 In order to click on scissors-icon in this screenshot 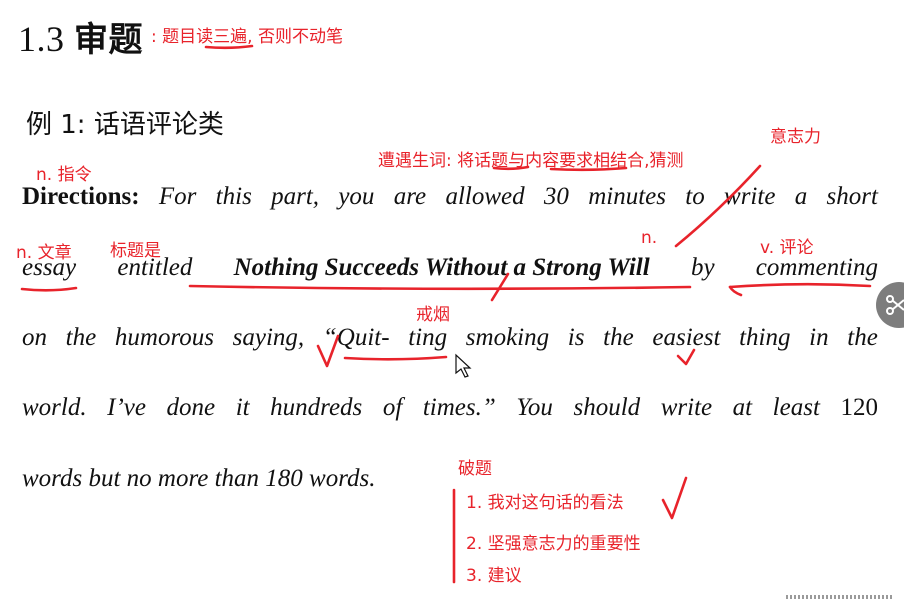, I will do `click(895, 305)`.